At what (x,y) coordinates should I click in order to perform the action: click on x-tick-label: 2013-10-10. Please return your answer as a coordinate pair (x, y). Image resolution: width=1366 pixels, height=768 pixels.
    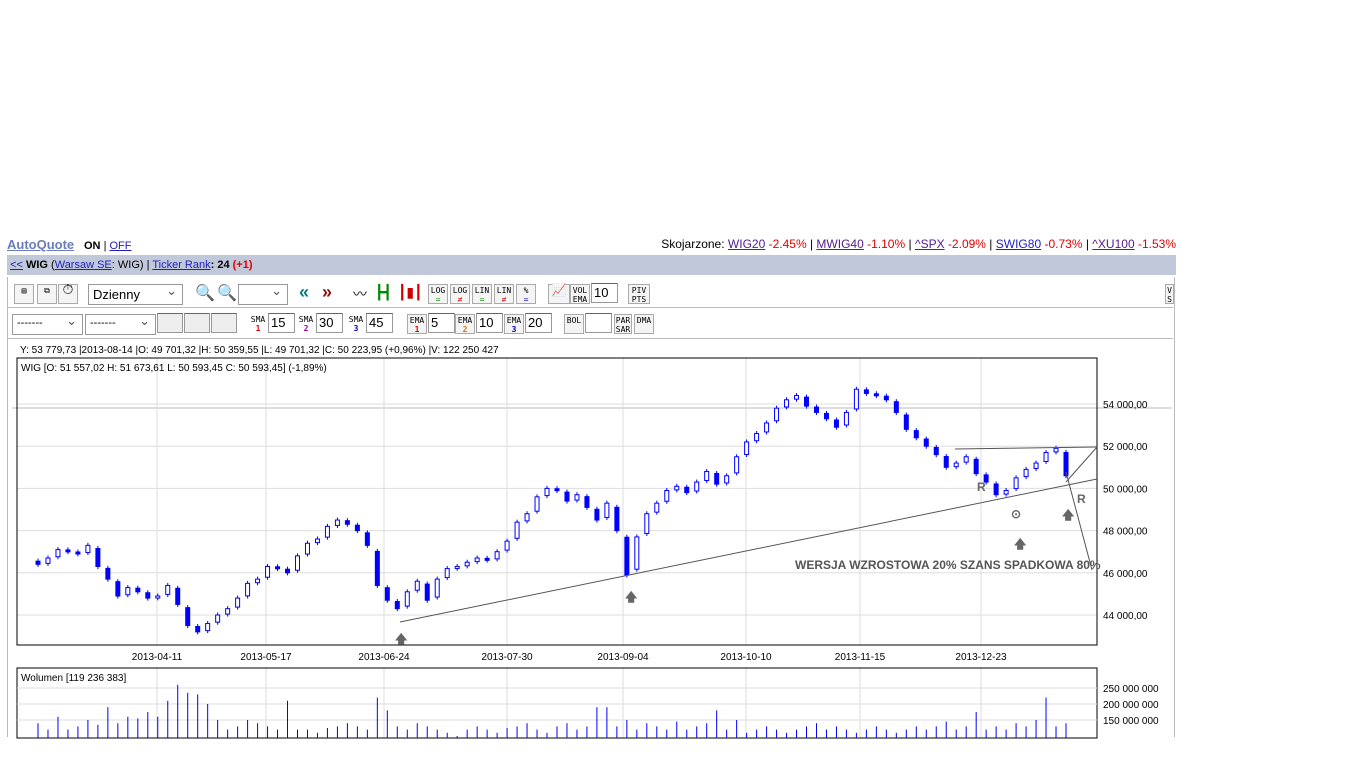
    Looking at the image, I should click on (746, 657).